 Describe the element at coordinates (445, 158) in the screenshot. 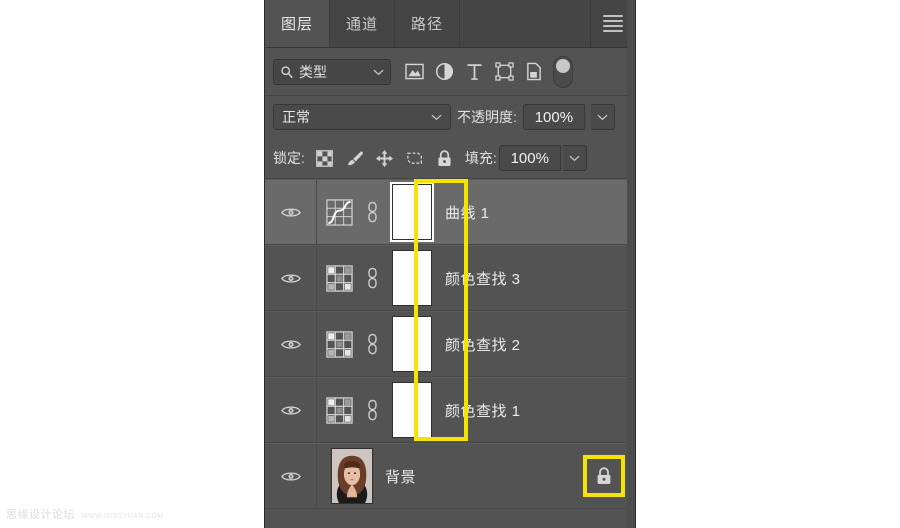

I see `lock-all-icon` at that location.